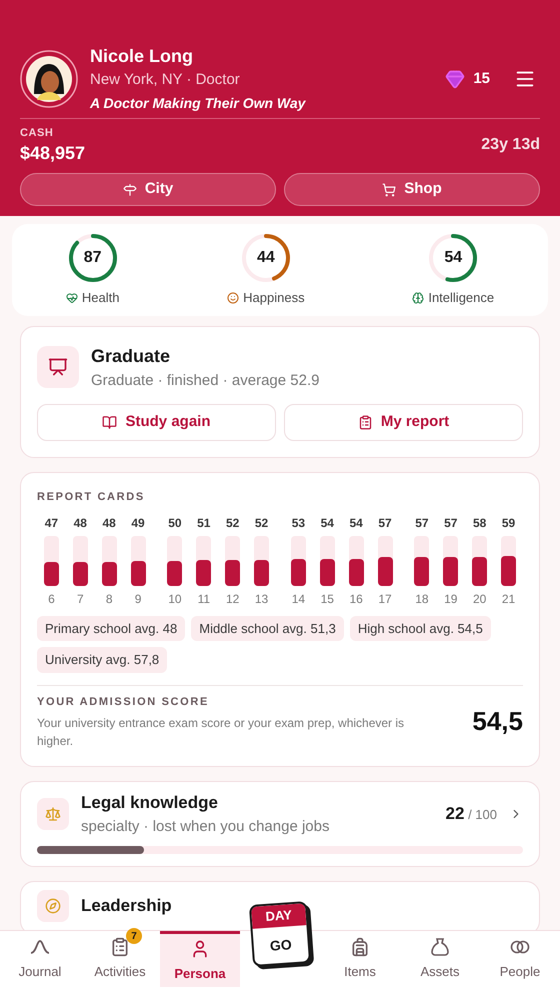 The image size is (560, 996). What do you see at coordinates (299, 599) in the screenshot?
I see `bar-label: 14` at bounding box center [299, 599].